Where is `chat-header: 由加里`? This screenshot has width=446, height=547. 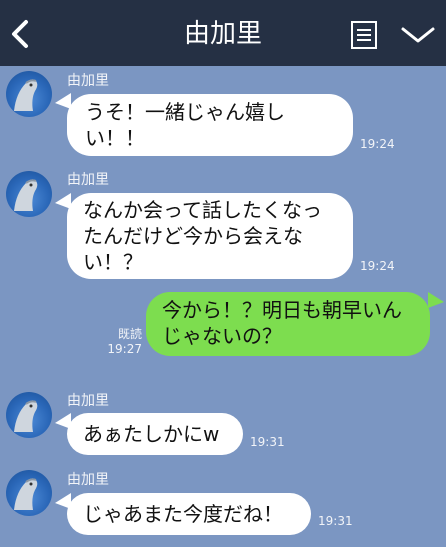
chat-header: 由加里 is located at coordinates (223, 33).